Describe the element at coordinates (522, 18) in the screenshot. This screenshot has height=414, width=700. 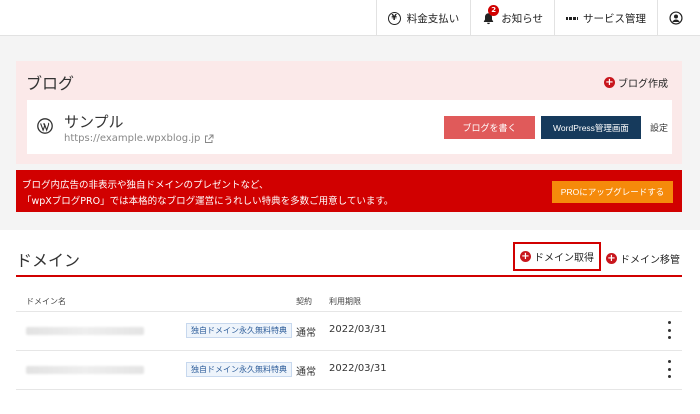
I see `notifications-label: お知らせ` at that location.